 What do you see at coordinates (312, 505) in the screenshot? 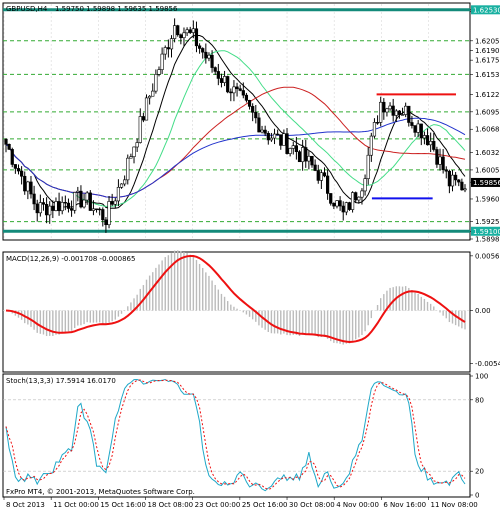
I see `time-tick-label: 30 Oct 08:00` at bounding box center [312, 505].